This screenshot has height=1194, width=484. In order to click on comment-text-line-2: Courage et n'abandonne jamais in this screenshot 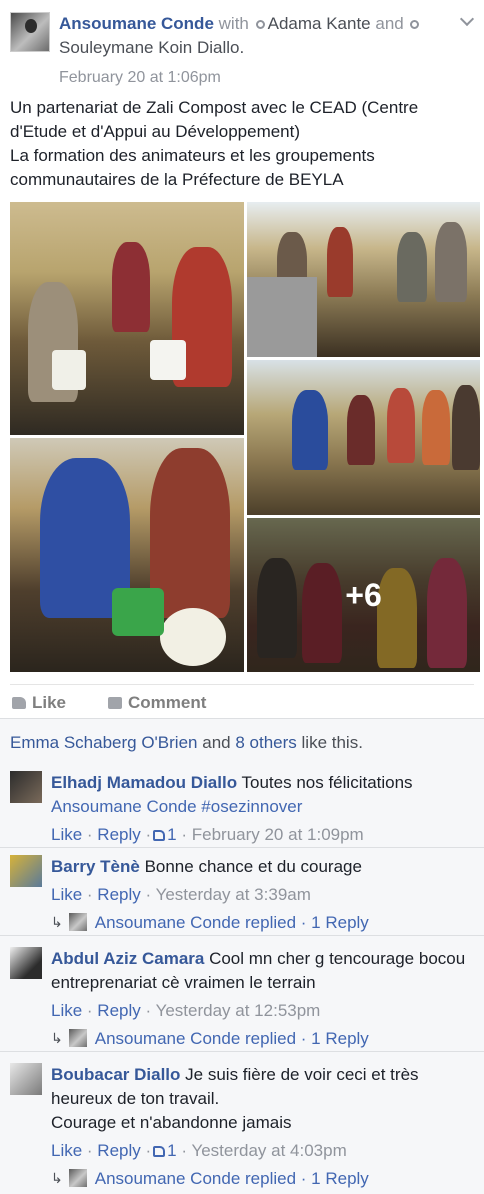, I will do `click(171, 1122)`.